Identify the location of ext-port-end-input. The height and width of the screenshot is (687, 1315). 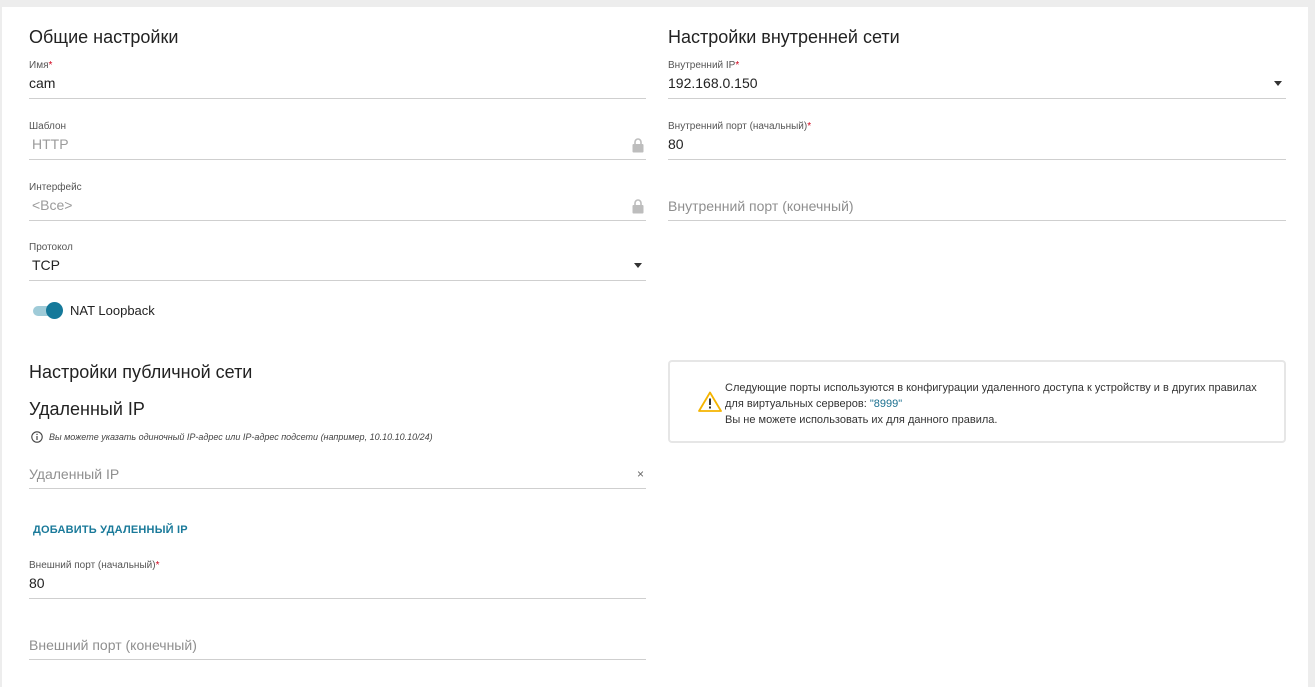
(337, 644).